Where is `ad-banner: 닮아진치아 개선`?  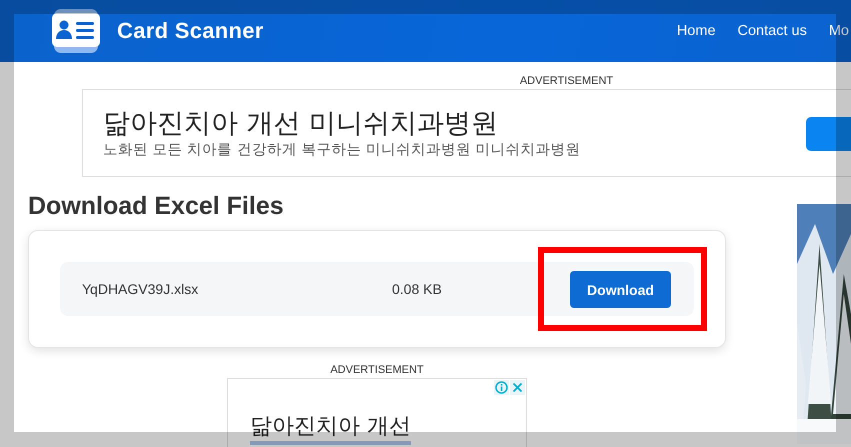
ad-banner: 닮아진치아 개선 is located at coordinates (377, 412).